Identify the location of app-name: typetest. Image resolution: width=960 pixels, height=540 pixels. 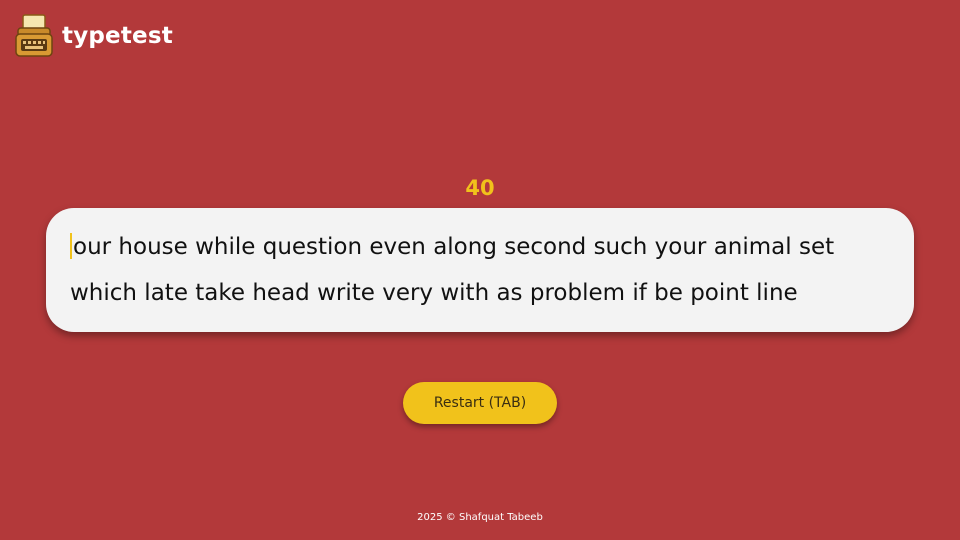
(117, 36).